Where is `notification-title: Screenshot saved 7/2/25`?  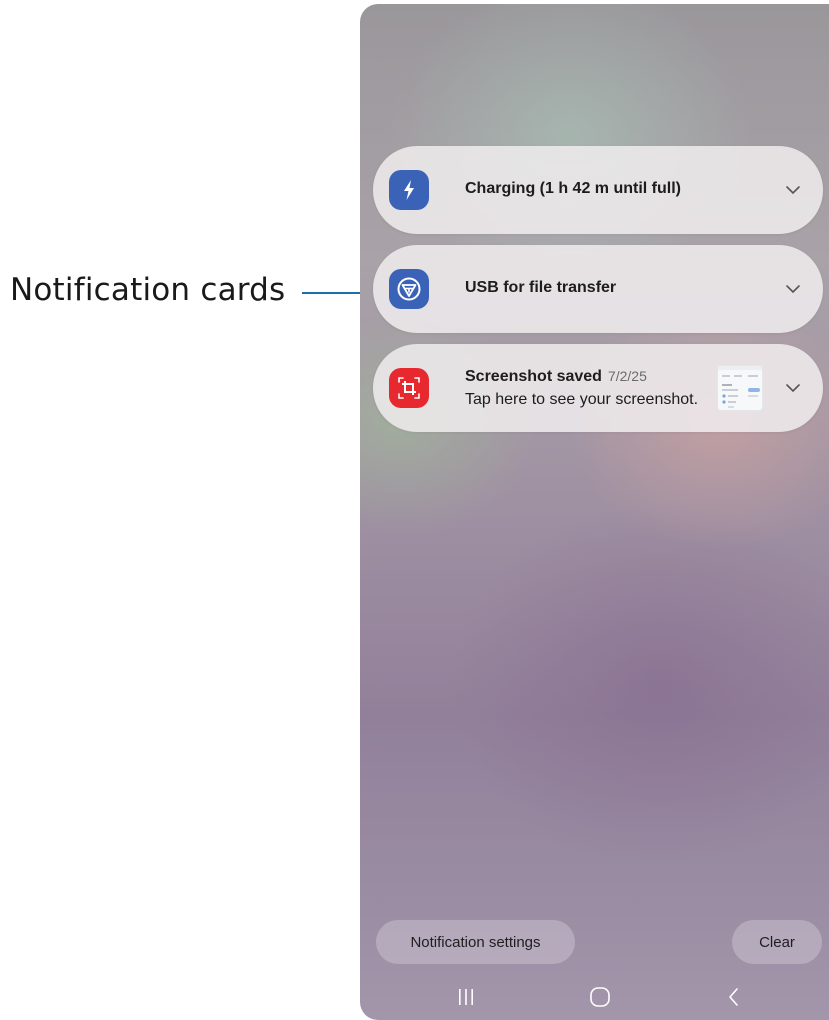 notification-title: Screenshot saved 7/2/25 is located at coordinates (556, 377).